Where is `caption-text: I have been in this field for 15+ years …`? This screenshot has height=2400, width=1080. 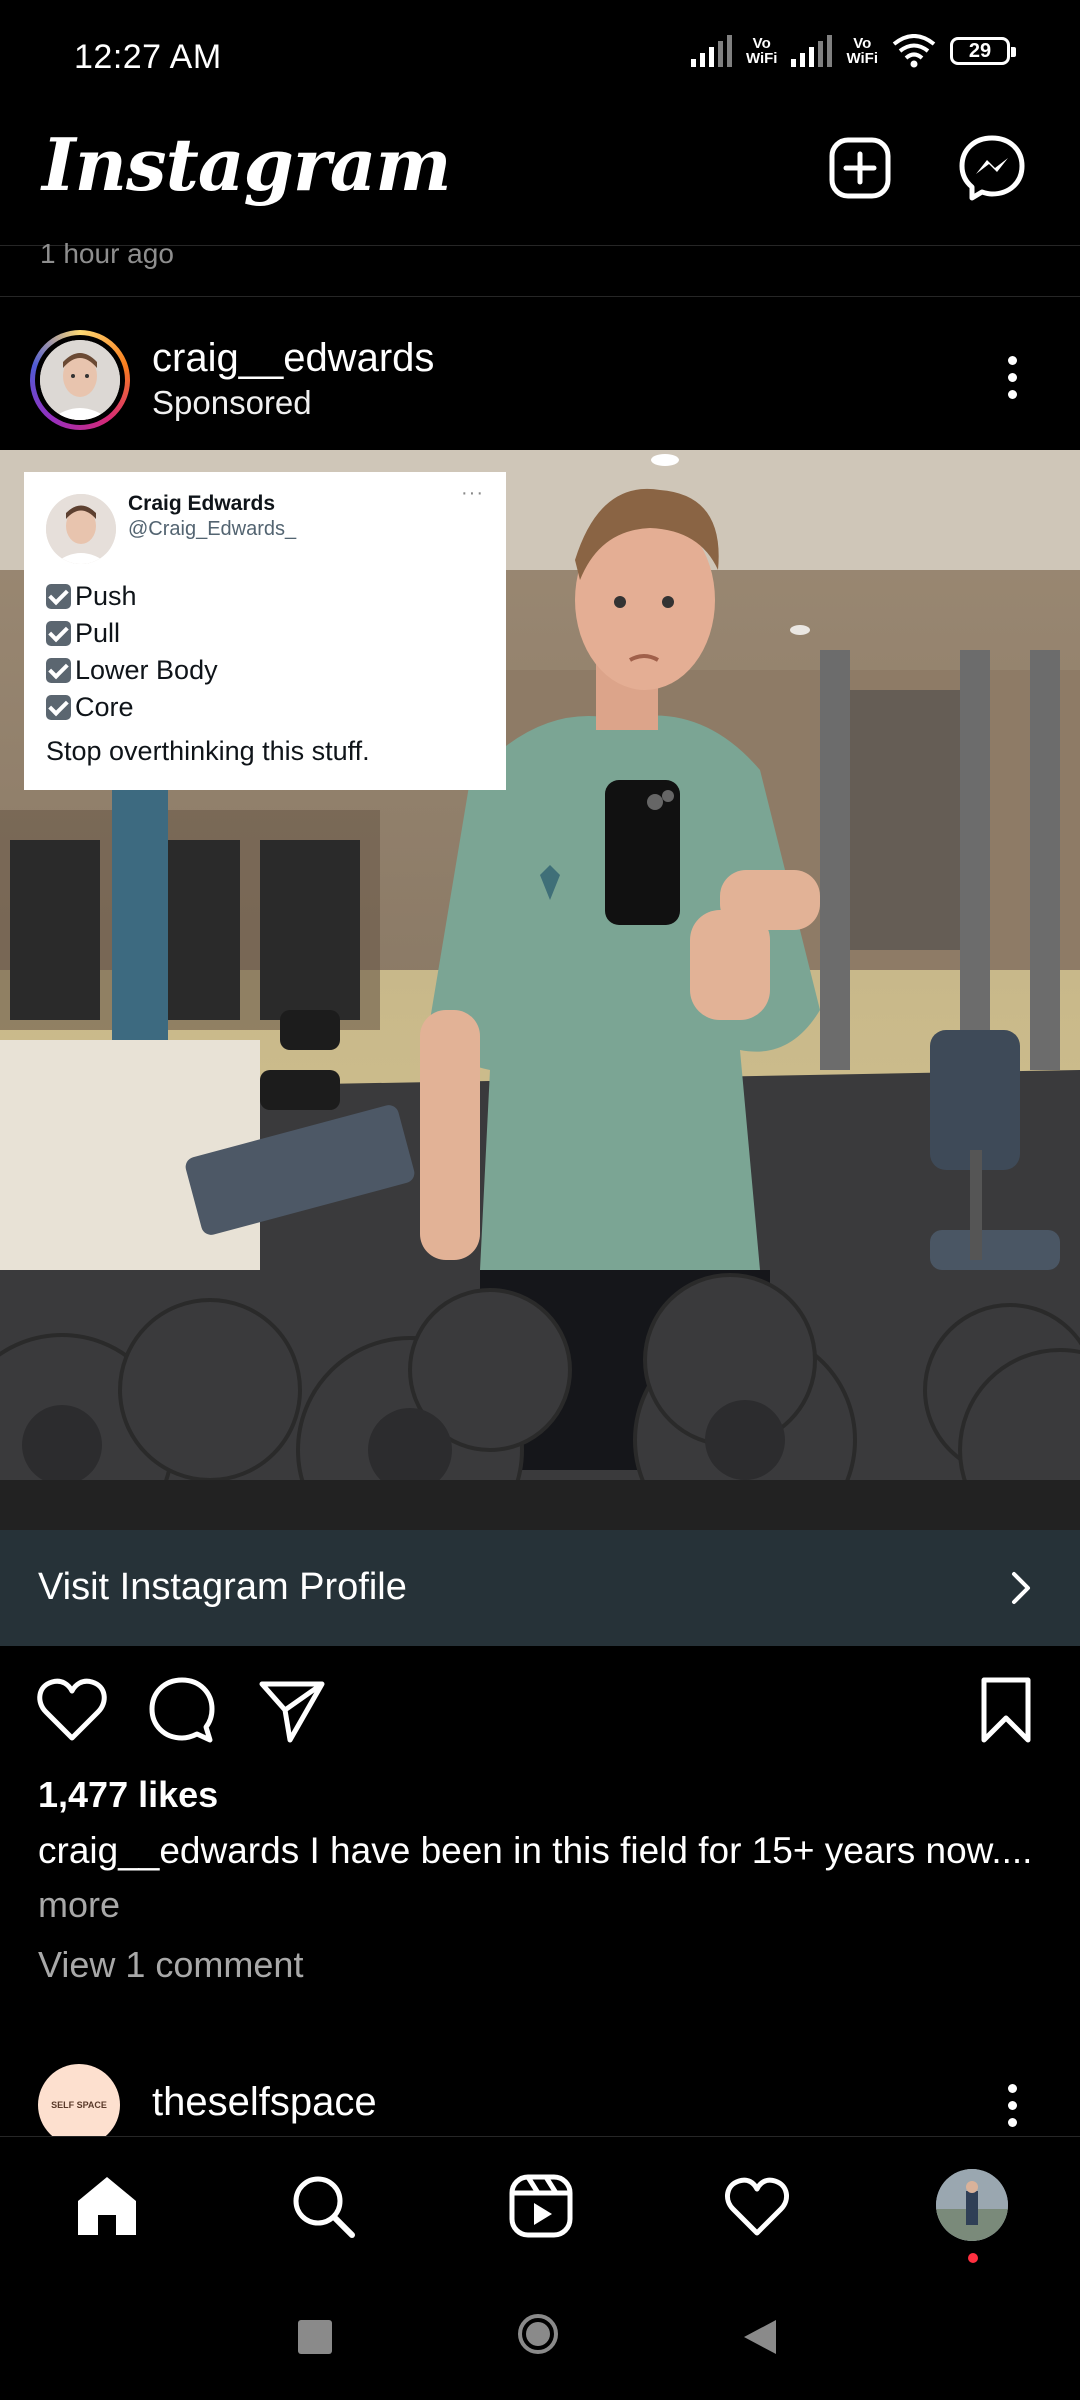
caption-text: I have been in this field for 15+ years … is located at coordinates (666, 1850).